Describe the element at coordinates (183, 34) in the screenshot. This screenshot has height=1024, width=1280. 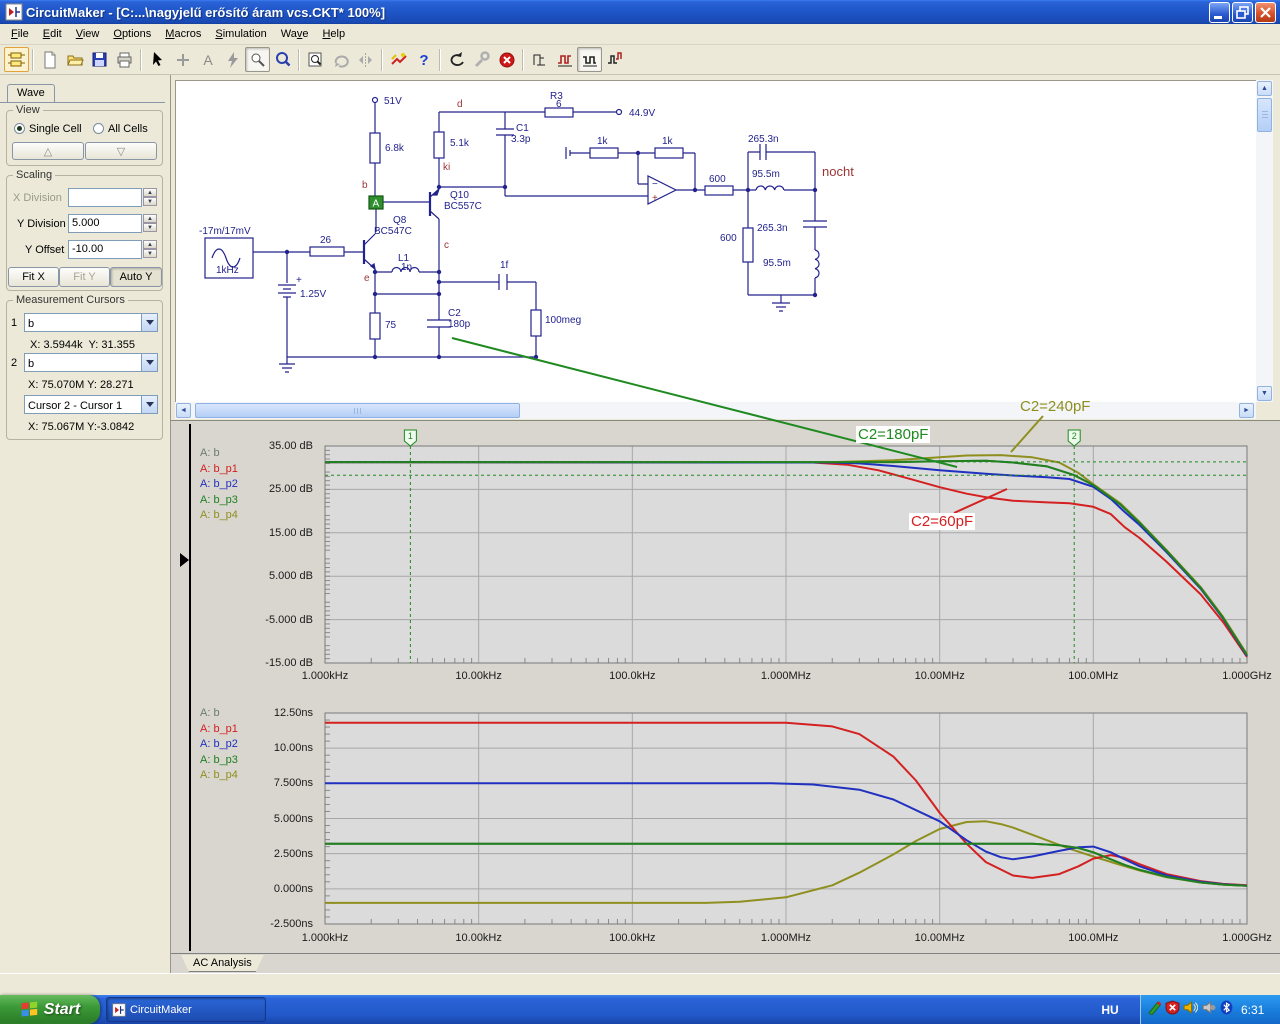
I see `menu-macros: Macros` at that location.